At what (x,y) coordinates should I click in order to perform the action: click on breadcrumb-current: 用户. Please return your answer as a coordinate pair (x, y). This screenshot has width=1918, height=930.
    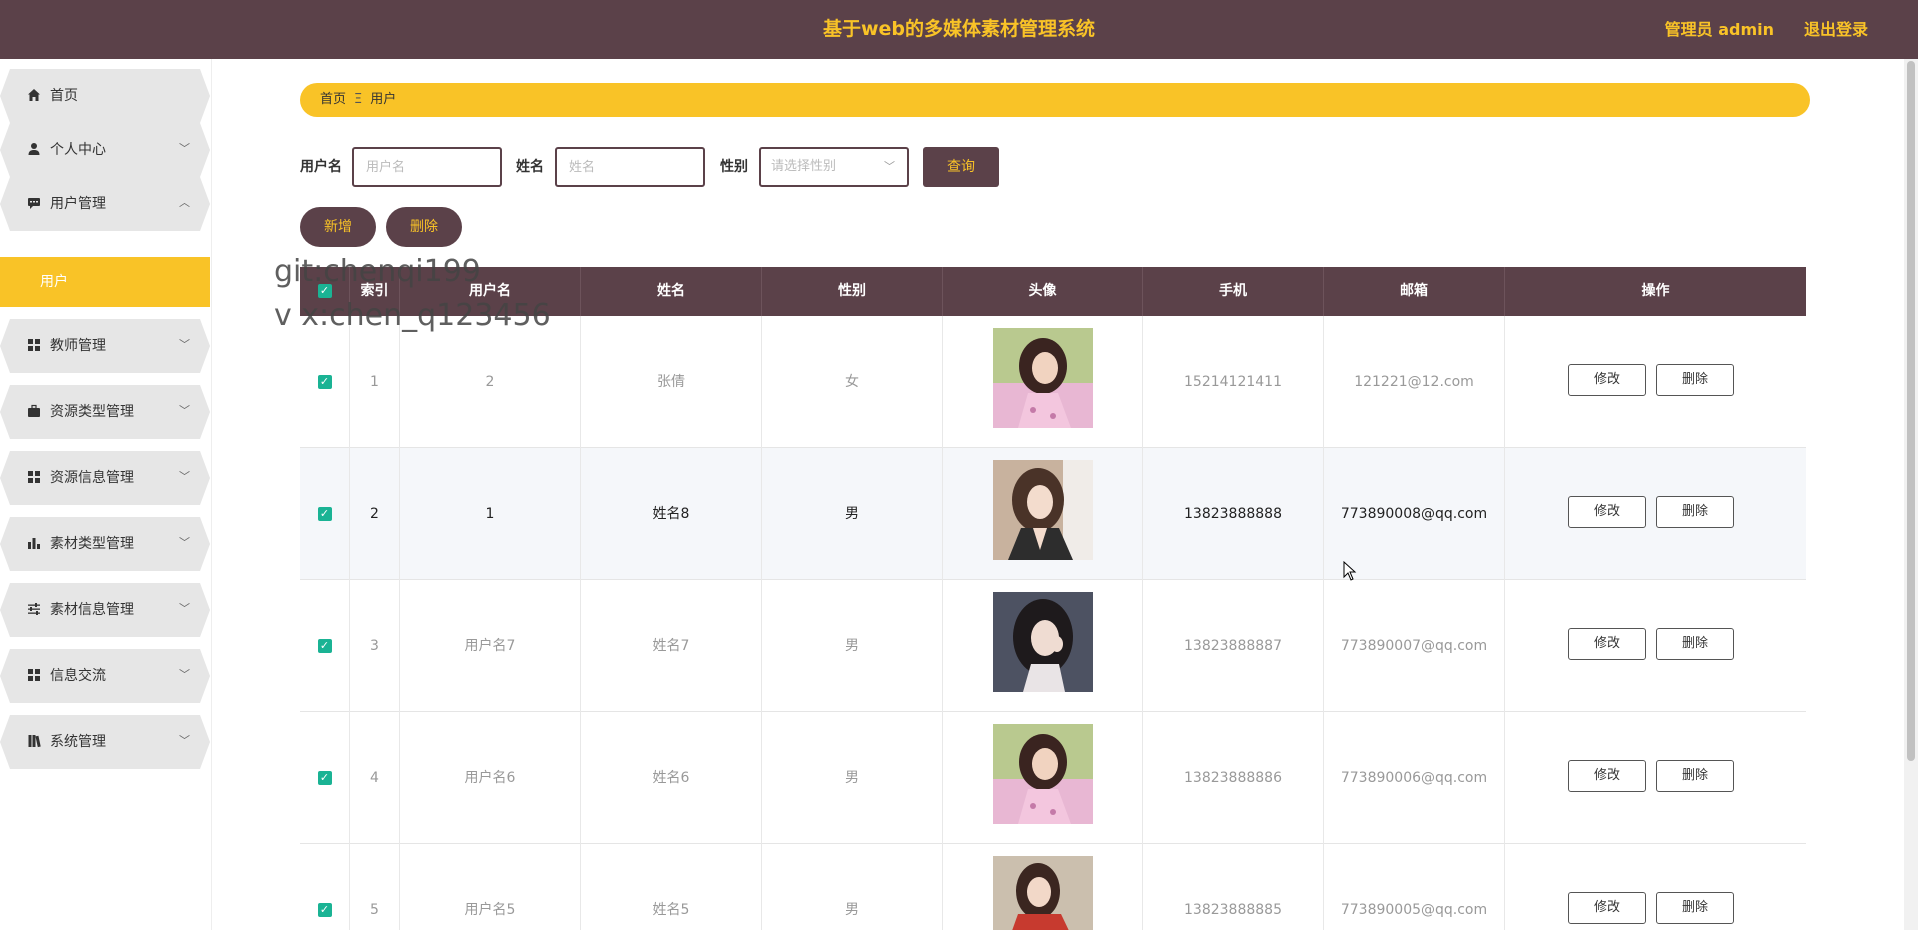
    Looking at the image, I should click on (383, 99).